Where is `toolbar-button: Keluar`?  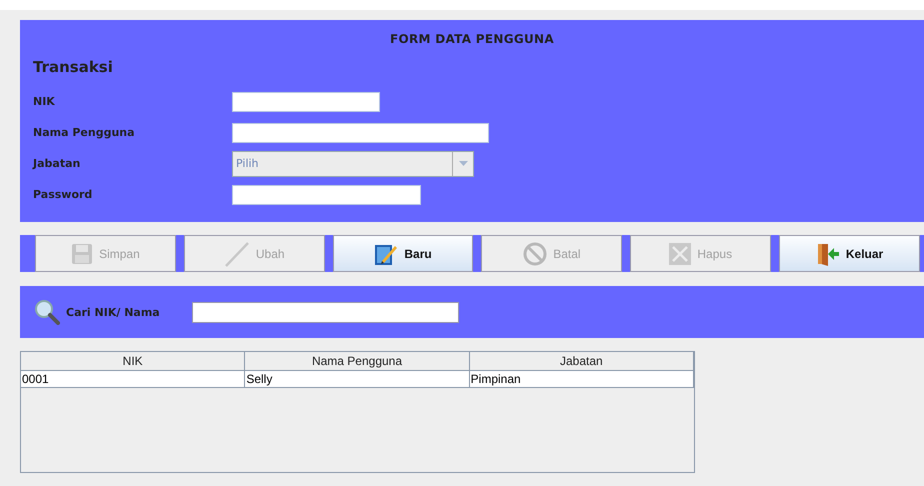
toolbar-button: Keluar is located at coordinates (849, 253).